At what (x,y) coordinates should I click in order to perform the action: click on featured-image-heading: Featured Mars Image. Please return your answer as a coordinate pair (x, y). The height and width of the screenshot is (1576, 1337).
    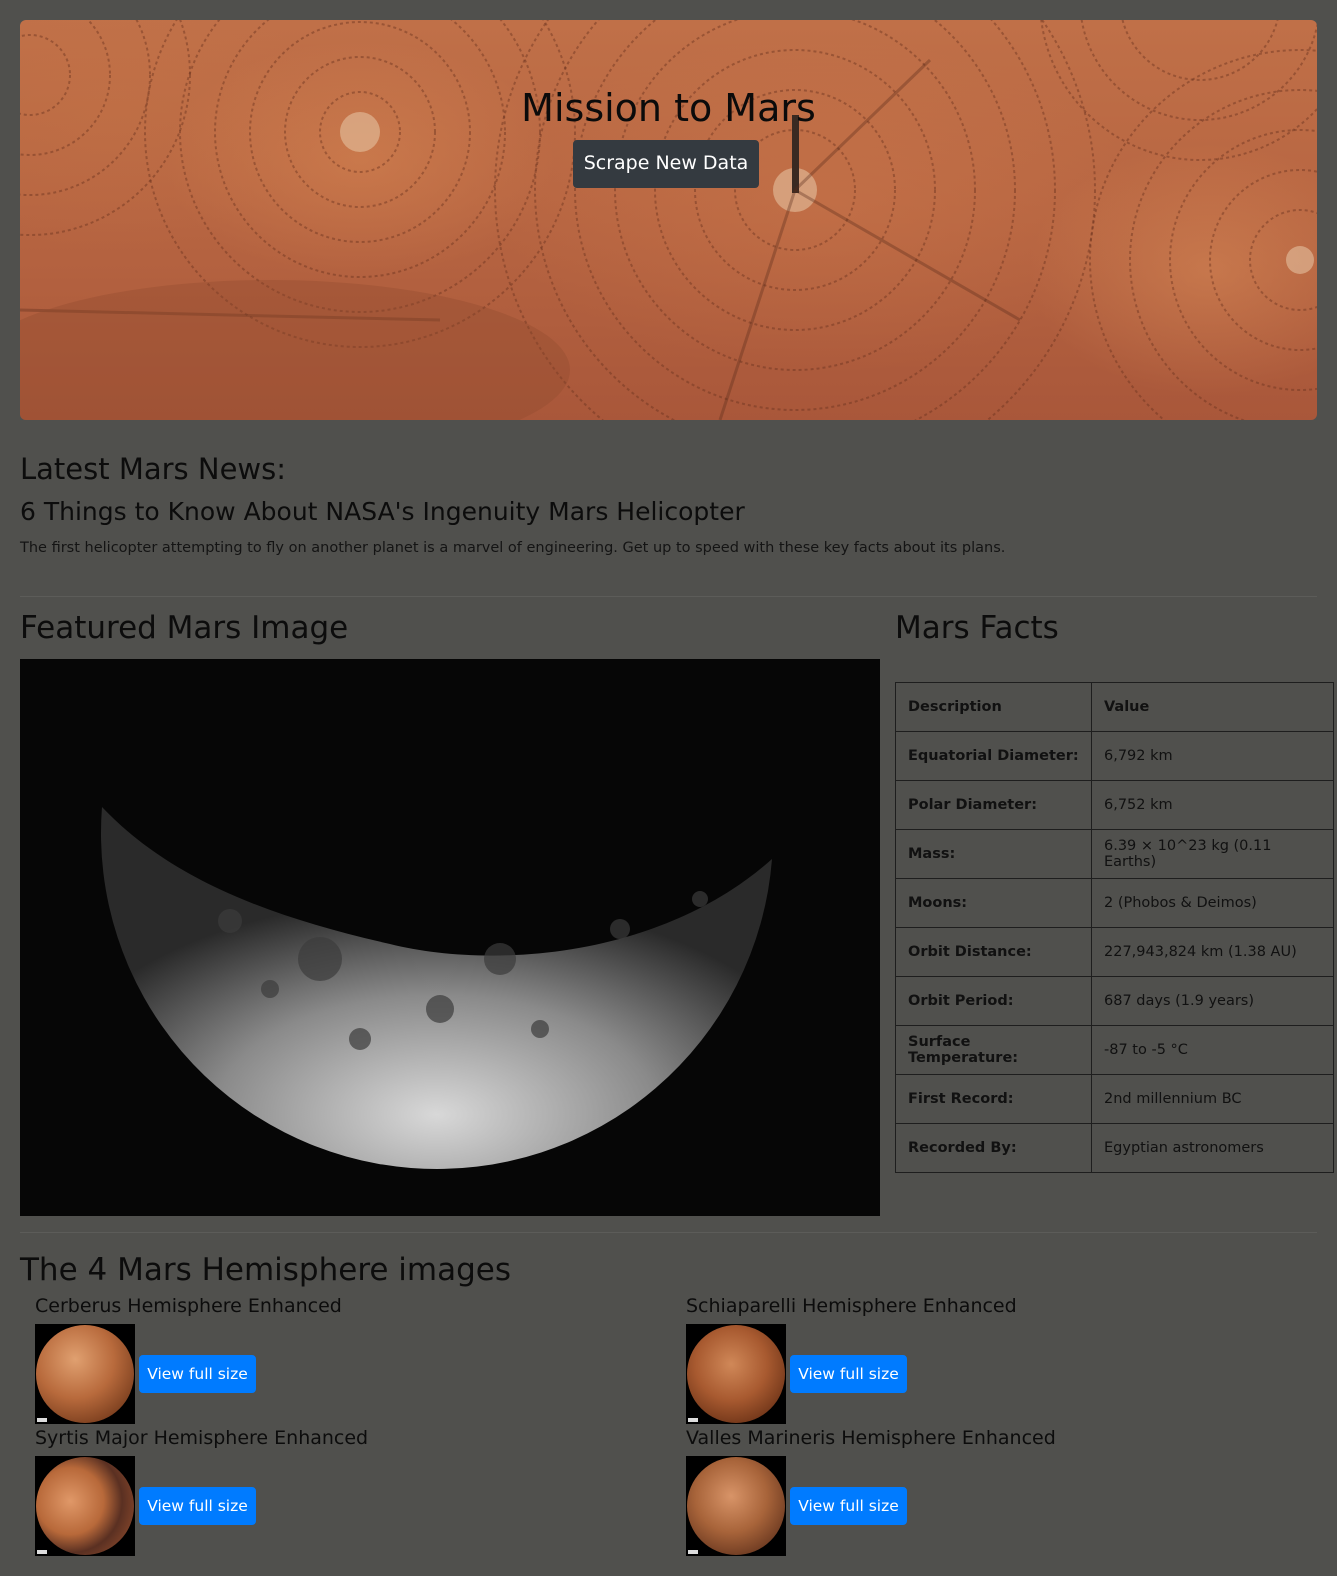
    Looking at the image, I should click on (184, 628).